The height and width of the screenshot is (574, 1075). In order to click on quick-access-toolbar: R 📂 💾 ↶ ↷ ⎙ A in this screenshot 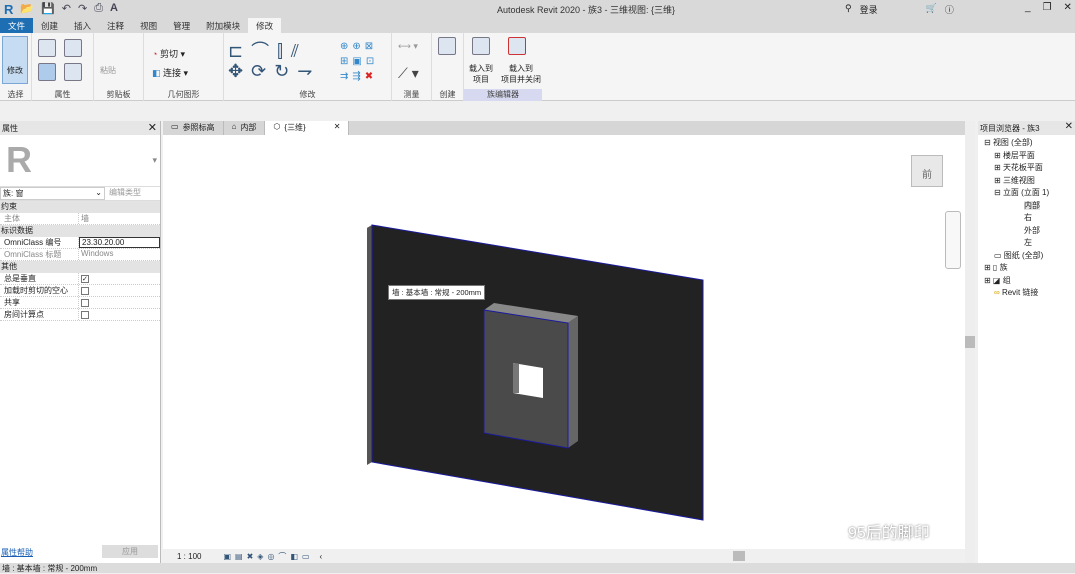, I will do `click(61, 9)`.